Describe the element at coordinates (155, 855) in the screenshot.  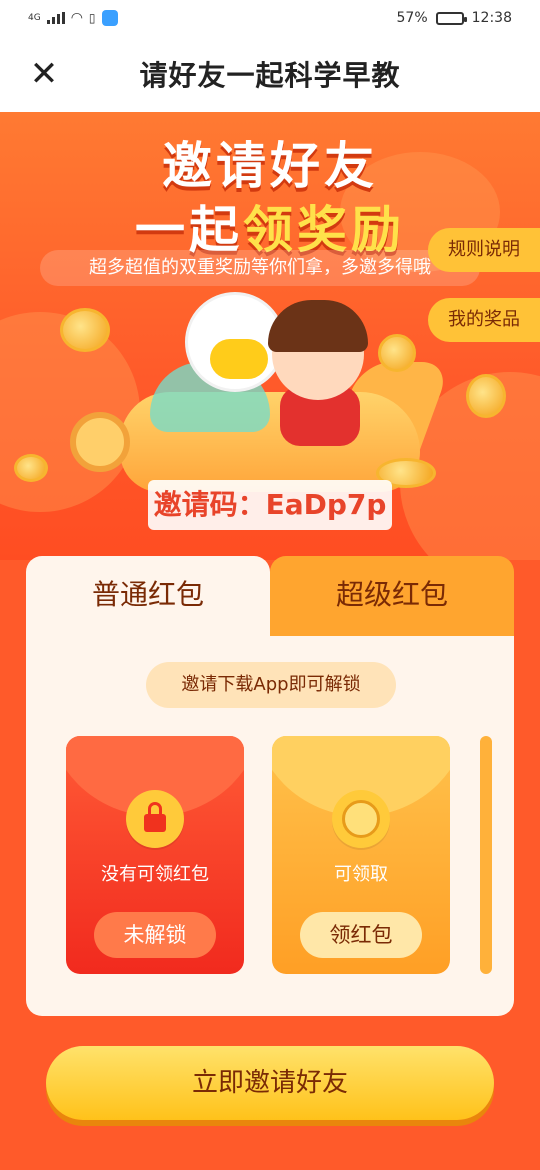
I see `red-packet-locked: 没有可领红包 未解锁` at that location.